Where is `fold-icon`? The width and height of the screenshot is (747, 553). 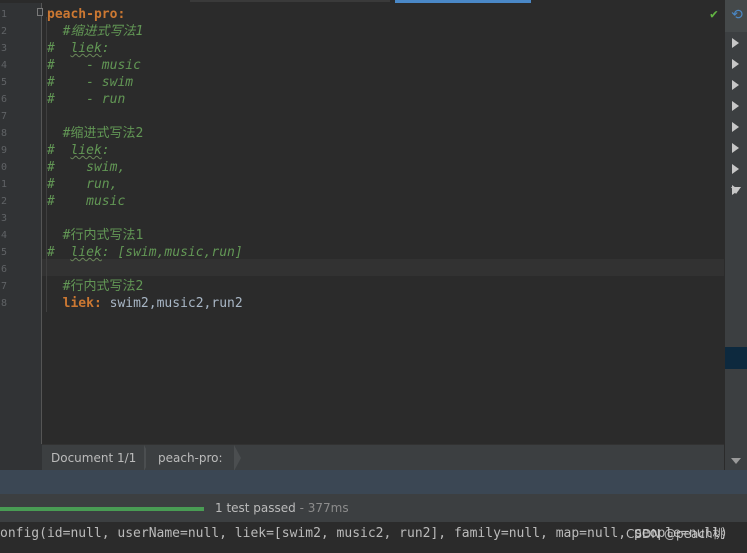
fold-icon is located at coordinates (40, 12).